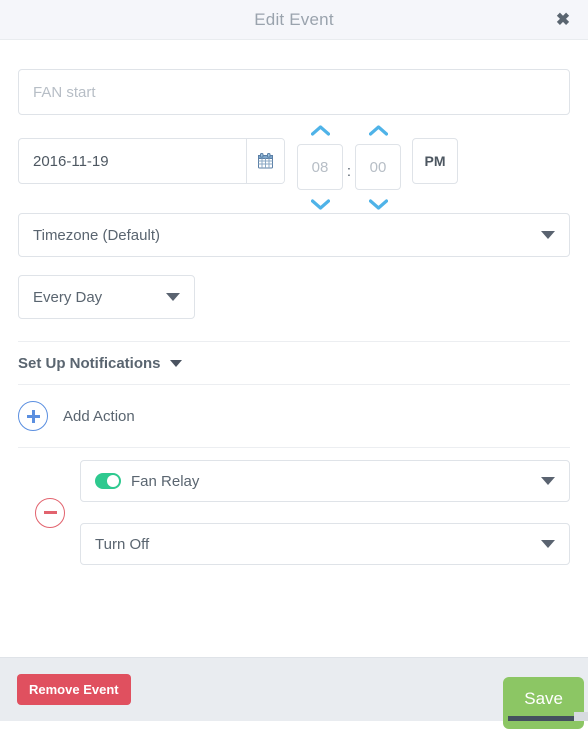 The height and width of the screenshot is (729, 588). I want to click on minus-circle-icon, so click(50, 512).